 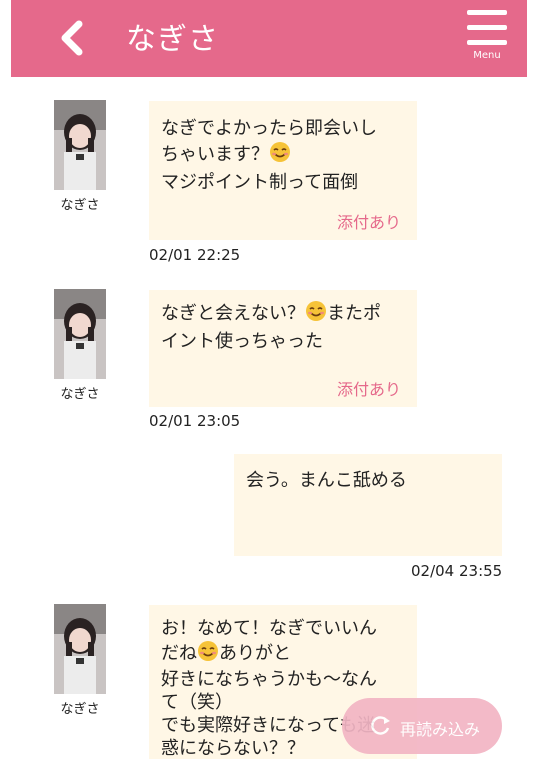 I want to click on menu-button: Menu, so click(x=487, y=37).